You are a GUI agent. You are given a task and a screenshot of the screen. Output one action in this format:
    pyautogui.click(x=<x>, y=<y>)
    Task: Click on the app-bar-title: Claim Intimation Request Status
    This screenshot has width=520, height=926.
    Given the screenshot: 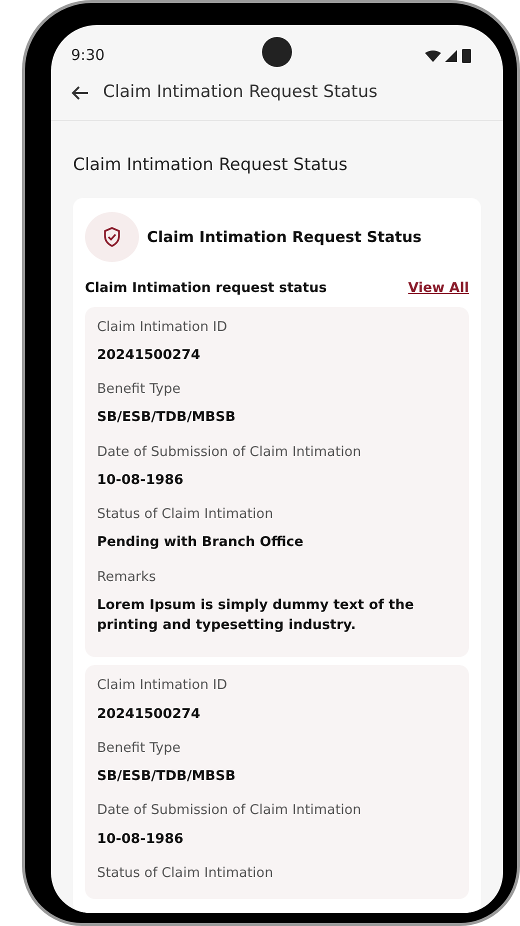 What is the action you would take?
    pyautogui.click(x=240, y=92)
    